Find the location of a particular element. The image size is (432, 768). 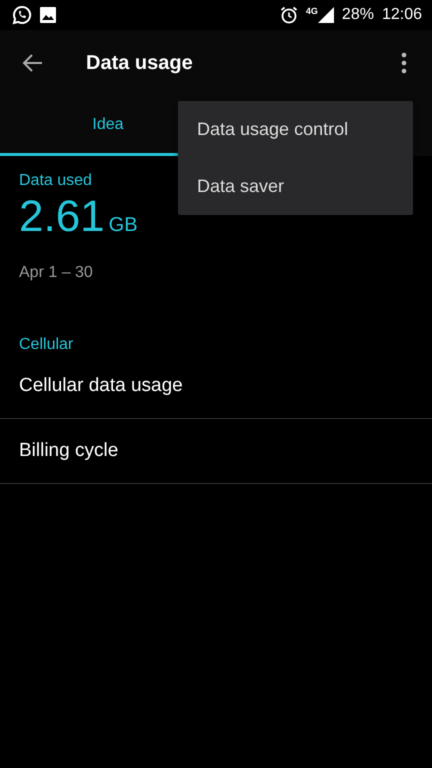

settings-item: Billing cycle is located at coordinates (216, 451).